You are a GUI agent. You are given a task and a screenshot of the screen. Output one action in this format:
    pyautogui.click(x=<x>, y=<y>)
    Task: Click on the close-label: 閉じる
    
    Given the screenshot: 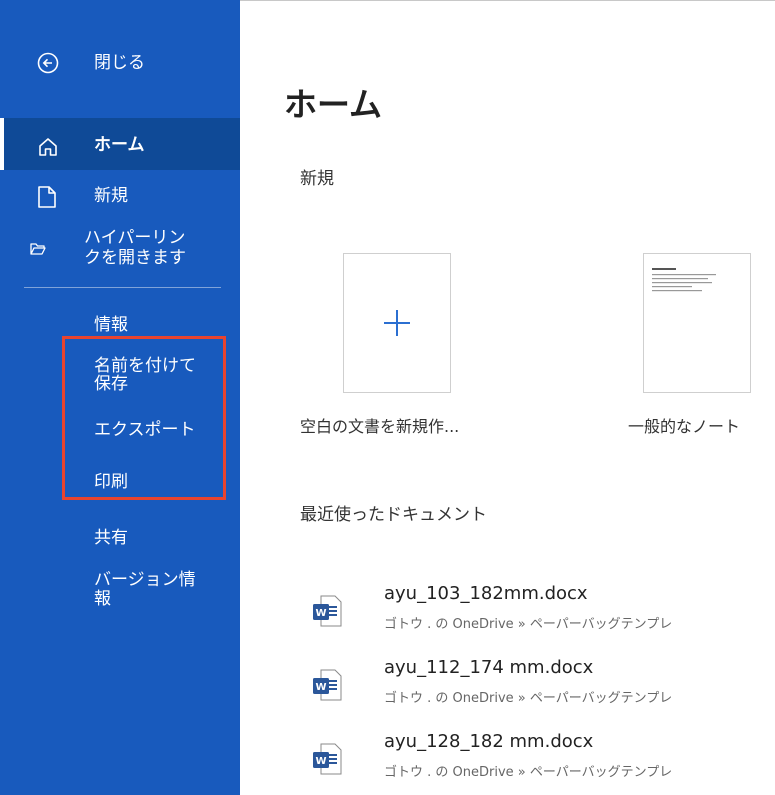 What is the action you would take?
    pyautogui.click(x=119, y=63)
    